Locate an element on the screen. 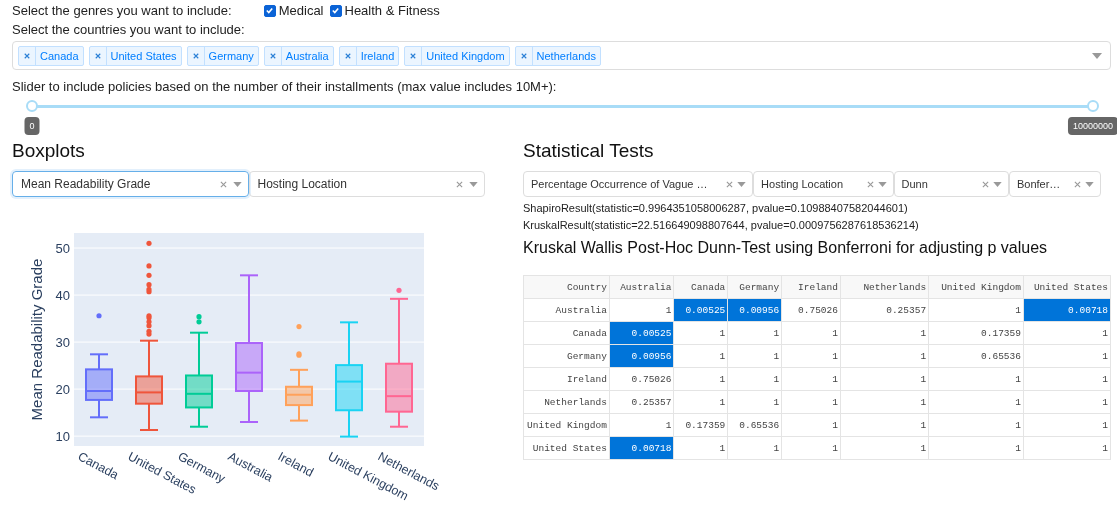  test-result: KruskalResult(statistic=22.516649098807644, pvalue=0.0009756287618536214) is located at coordinates (721, 225).